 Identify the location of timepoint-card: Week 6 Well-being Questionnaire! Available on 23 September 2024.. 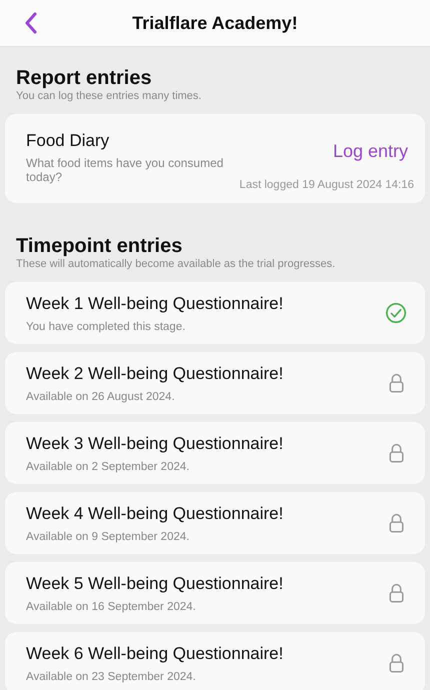
(215, 661).